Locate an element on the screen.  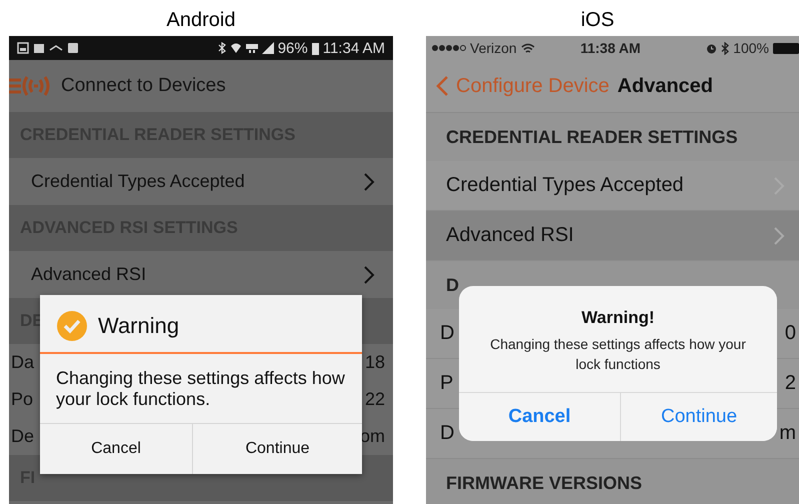
row-value: 2 is located at coordinates (790, 383).